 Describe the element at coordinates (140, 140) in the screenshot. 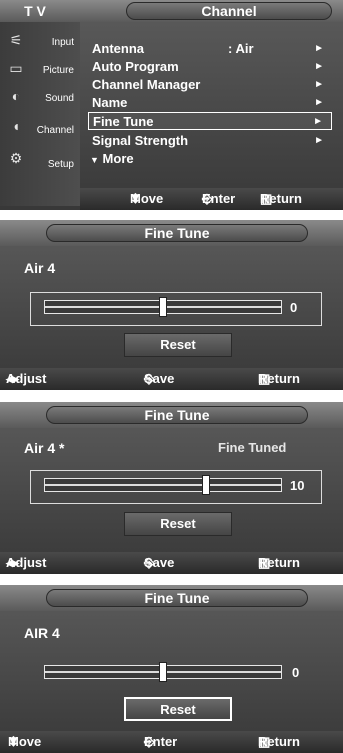

I see `menu-item-label: Signal Strength` at that location.